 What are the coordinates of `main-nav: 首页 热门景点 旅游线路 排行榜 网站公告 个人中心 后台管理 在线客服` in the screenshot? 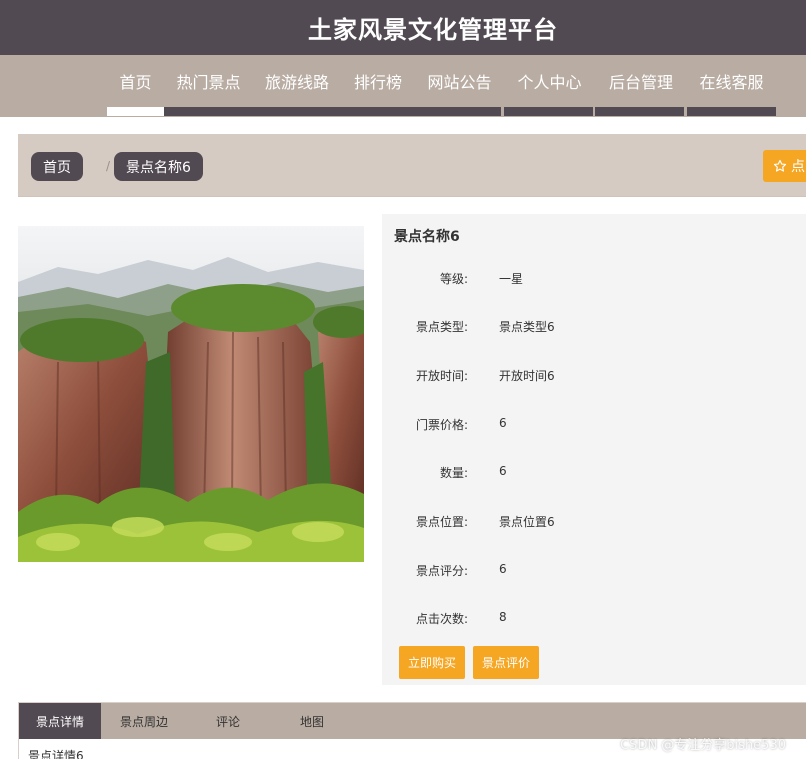 It's located at (403, 86).